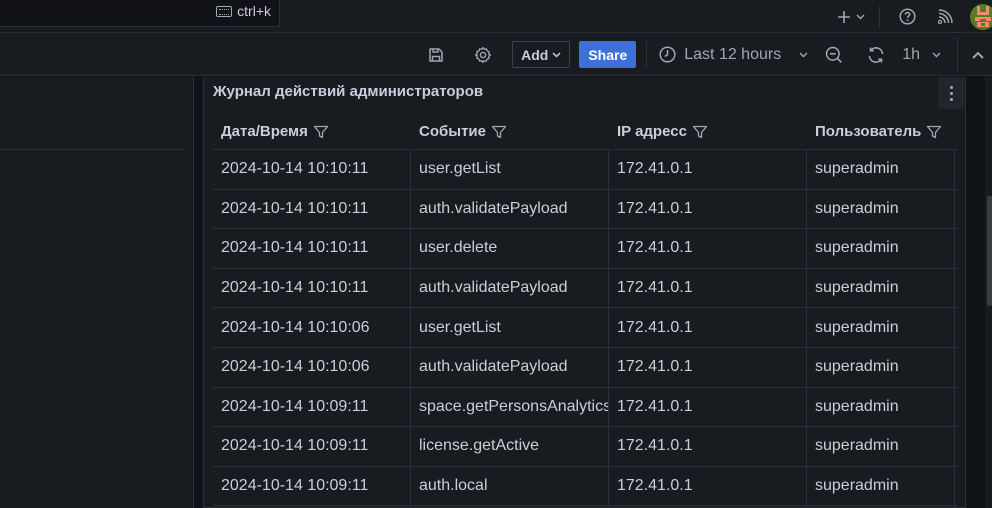  What do you see at coordinates (483, 55) in the screenshot?
I see `dashboard-settings-button` at bounding box center [483, 55].